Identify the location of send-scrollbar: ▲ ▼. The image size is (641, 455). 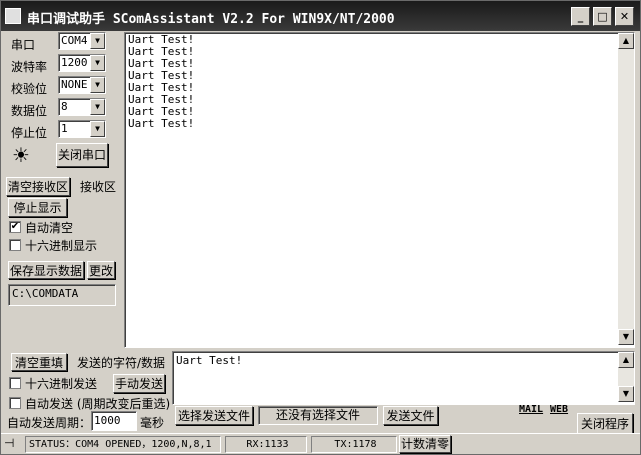
(626, 377).